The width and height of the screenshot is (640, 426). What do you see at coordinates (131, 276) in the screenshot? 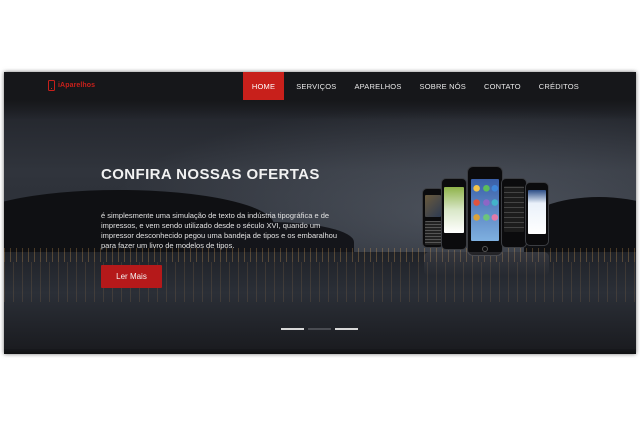
I see `read-more-button: Ler Mais` at bounding box center [131, 276].